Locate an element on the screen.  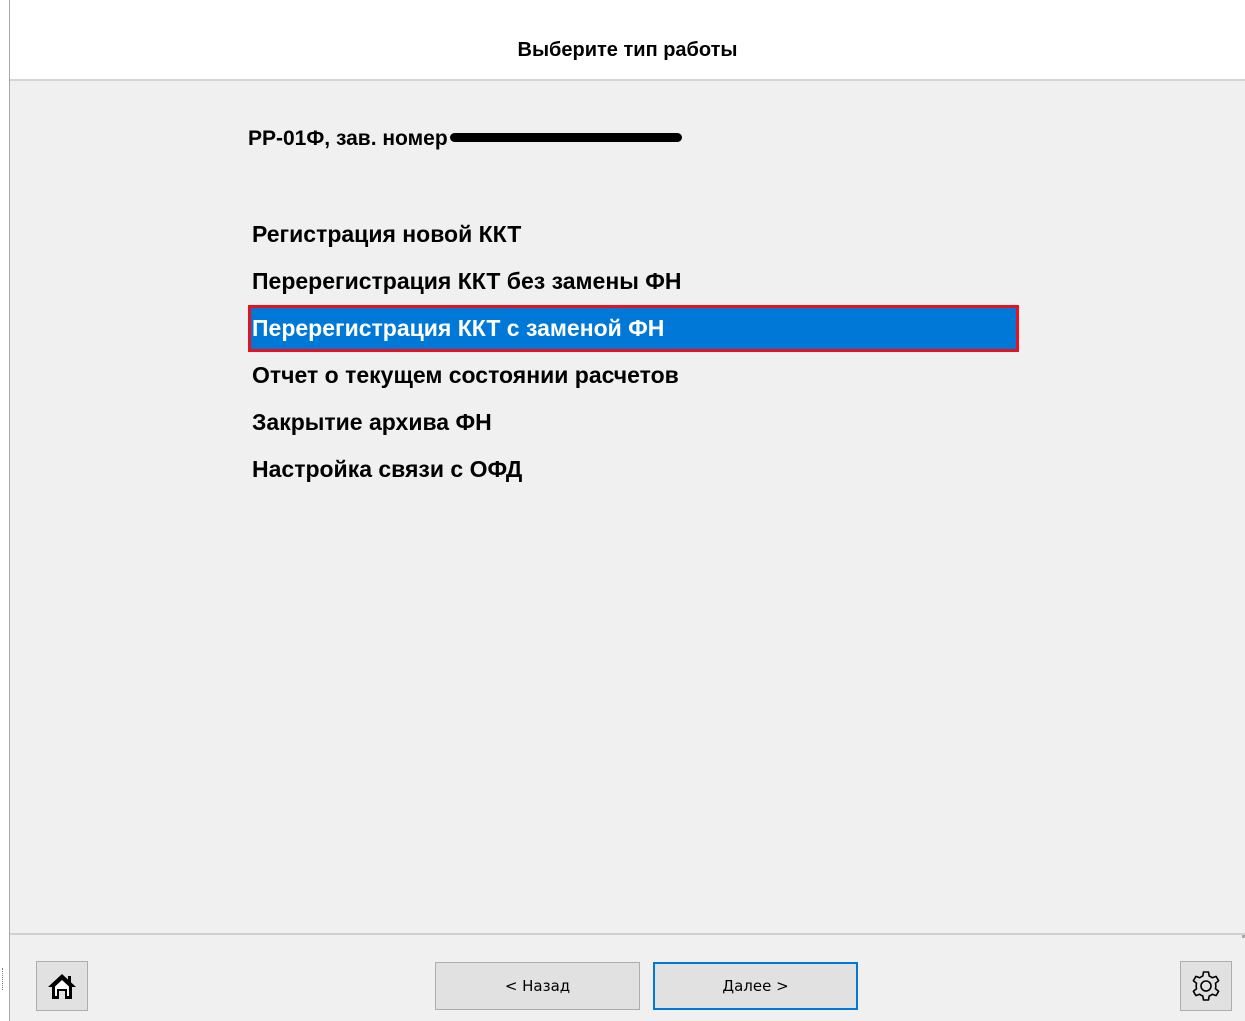
gear-icon is located at coordinates (1206, 986).